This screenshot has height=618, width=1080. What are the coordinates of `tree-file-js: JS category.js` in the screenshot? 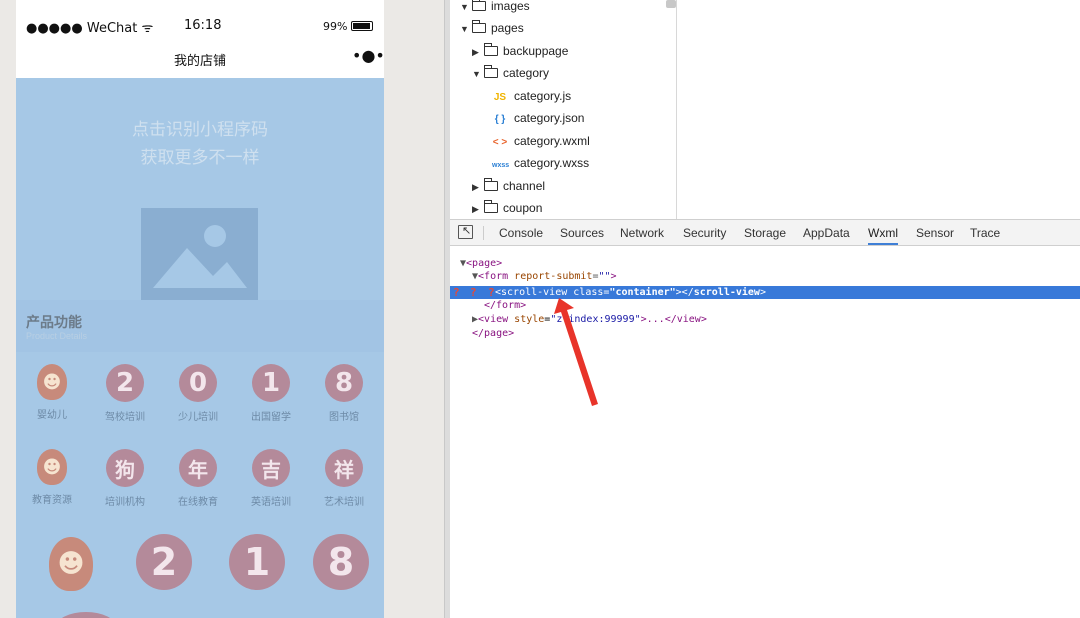 It's located at (531, 96).